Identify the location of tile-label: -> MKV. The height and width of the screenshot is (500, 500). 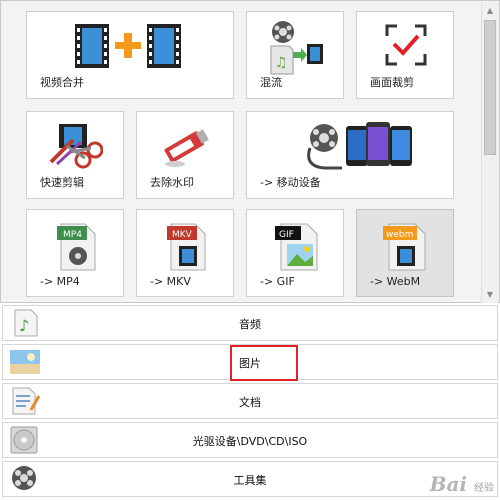
(170, 281).